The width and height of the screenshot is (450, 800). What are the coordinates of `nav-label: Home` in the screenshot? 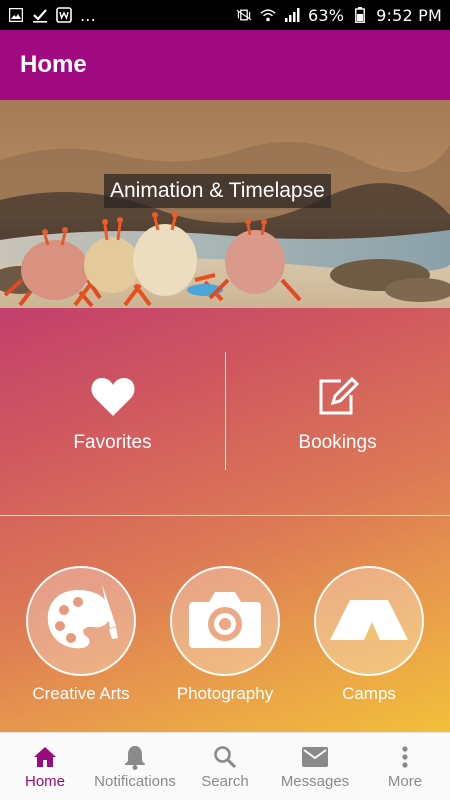 It's located at (44, 781).